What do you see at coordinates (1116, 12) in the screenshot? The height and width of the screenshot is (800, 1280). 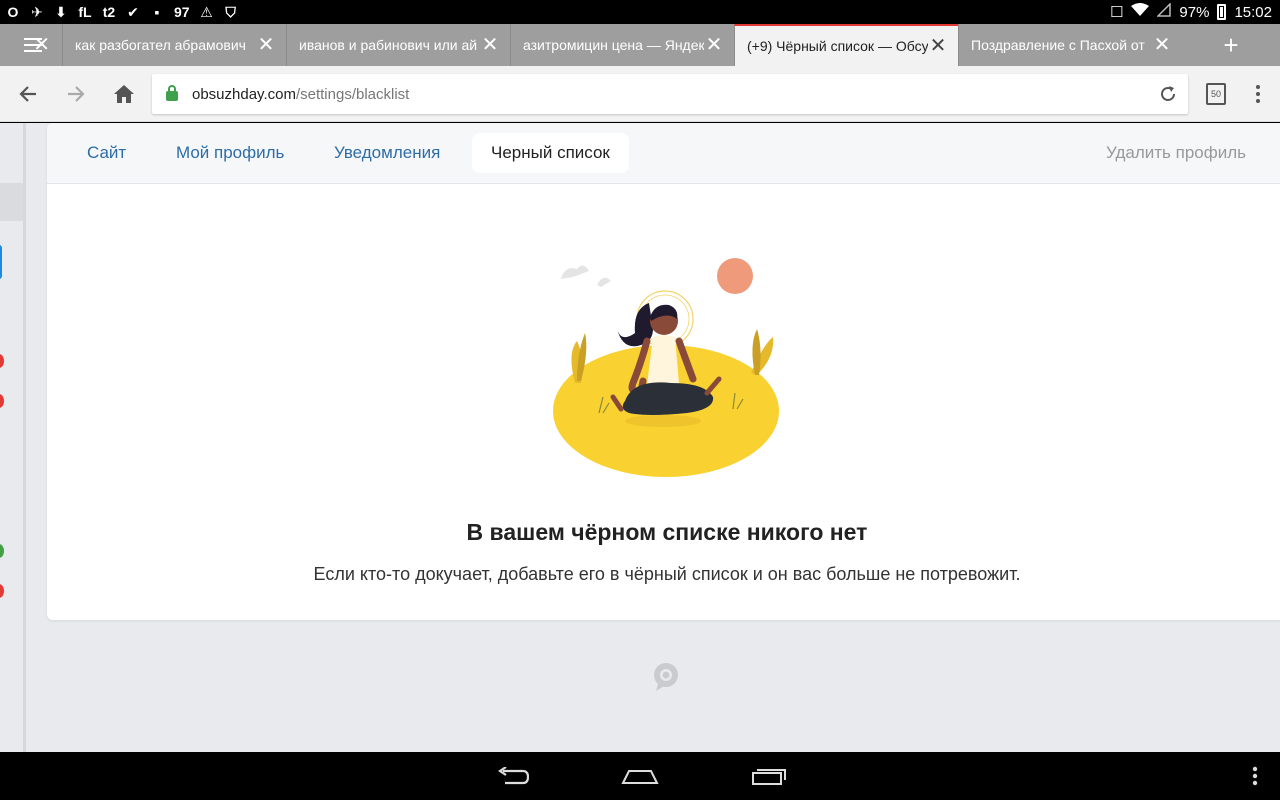 I see `vibrate-icon: ☐` at bounding box center [1116, 12].